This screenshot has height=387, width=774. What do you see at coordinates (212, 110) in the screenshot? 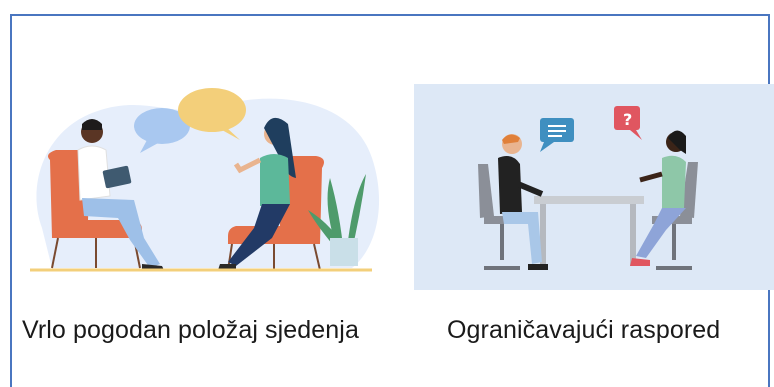
I see `speech-bubble-yellow-icon` at bounding box center [212, 110].